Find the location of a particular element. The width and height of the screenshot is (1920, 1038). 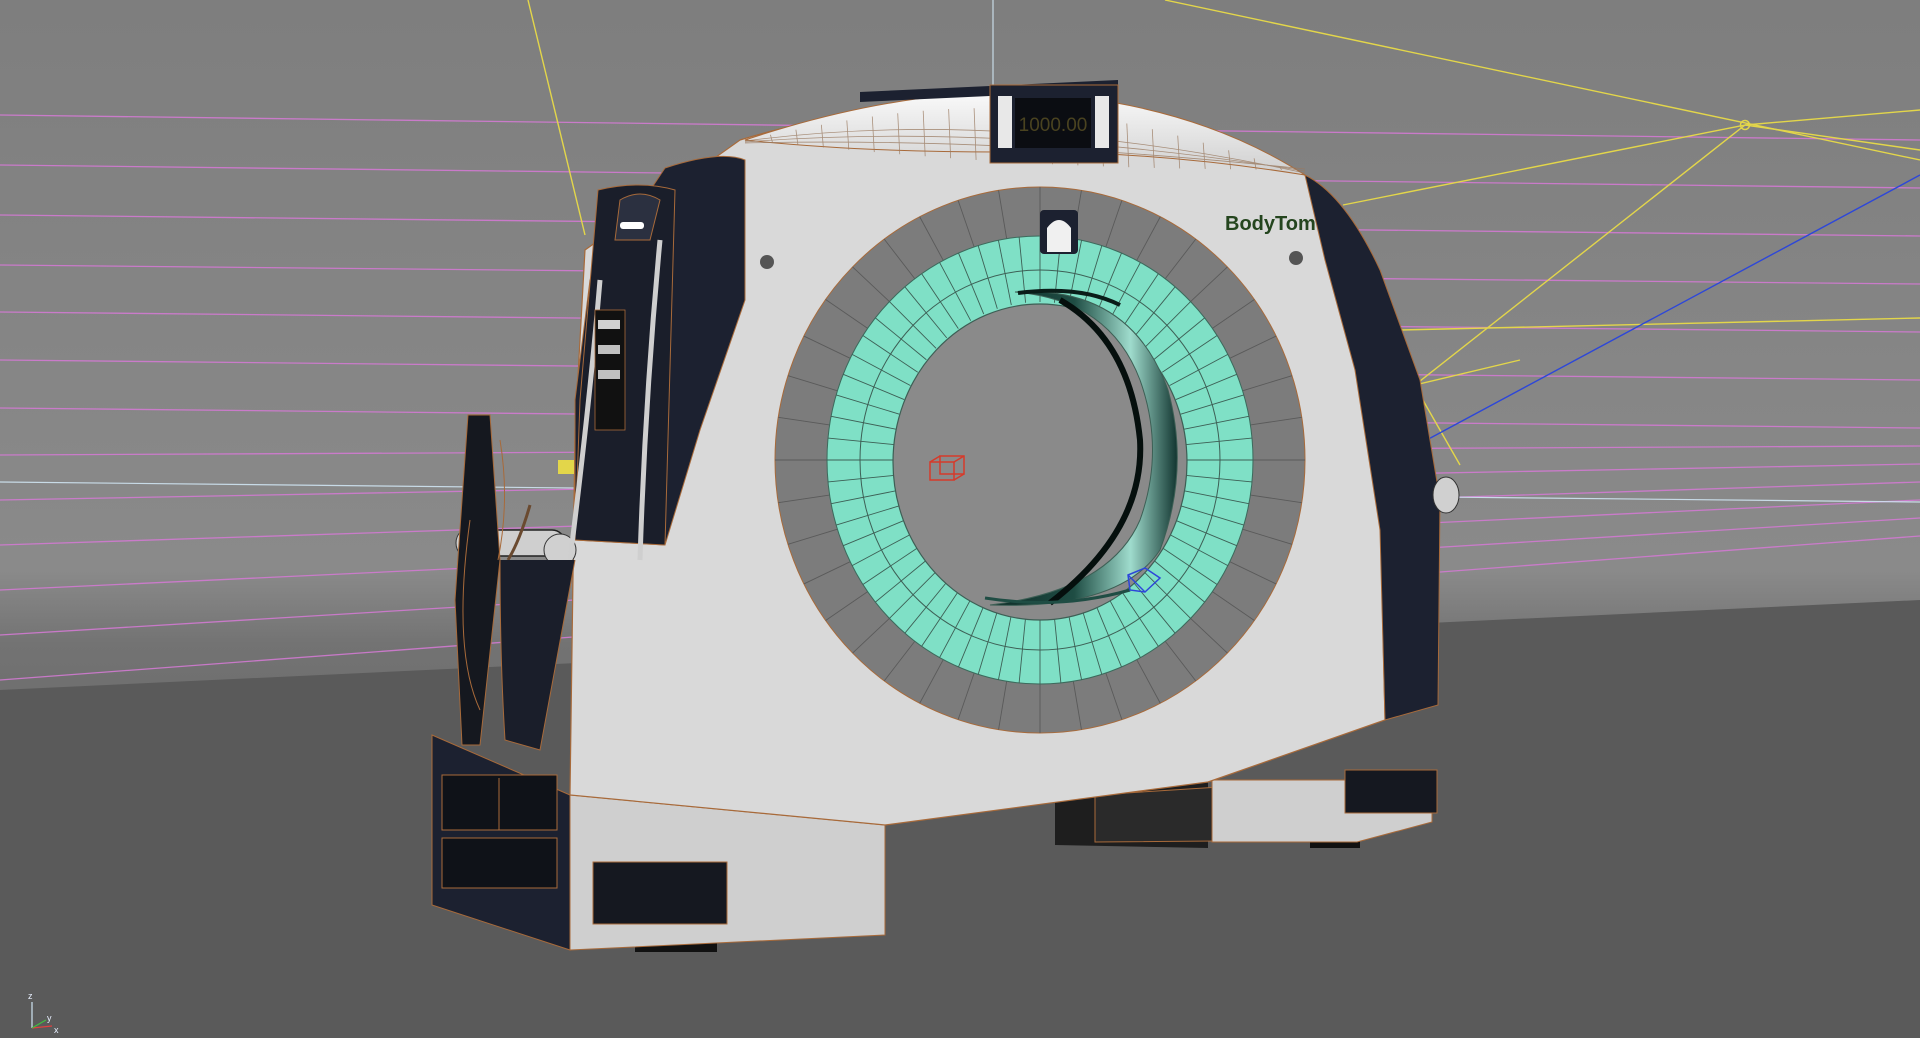

axis-z-label: z is located at coordinates (30, 996).